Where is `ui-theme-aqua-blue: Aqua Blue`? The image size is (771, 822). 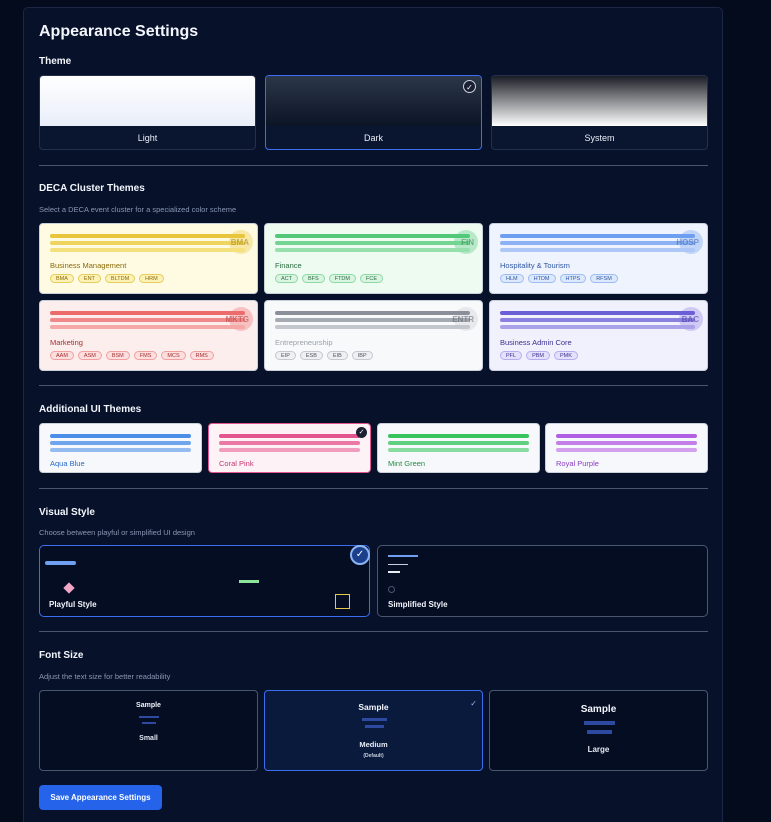 ui-theme-aqua-blue: Aqua Blue is located at coordinates (120, 448).